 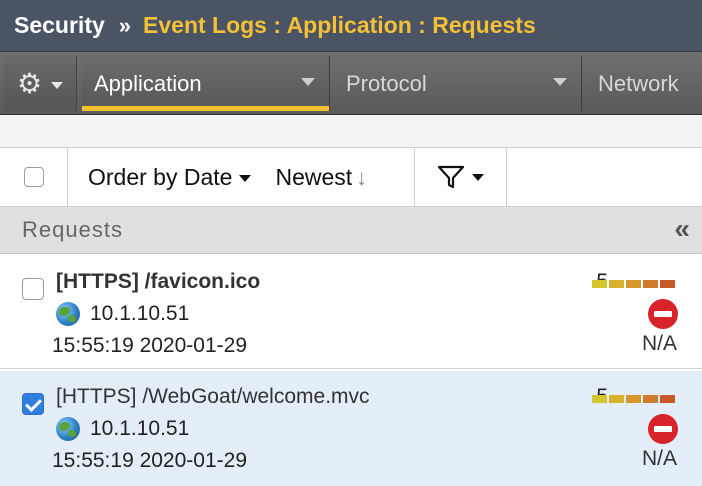 I want to click on filter-icon, so click(x=451, y=177).